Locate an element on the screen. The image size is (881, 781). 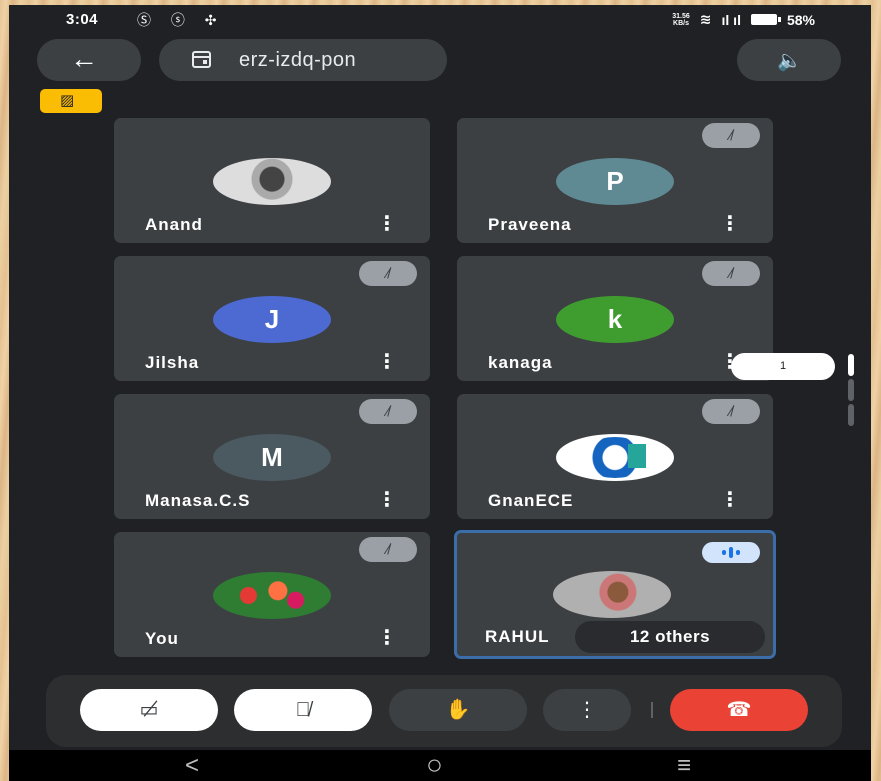
participant-name: kanaga is located at coordinates (520, 362).